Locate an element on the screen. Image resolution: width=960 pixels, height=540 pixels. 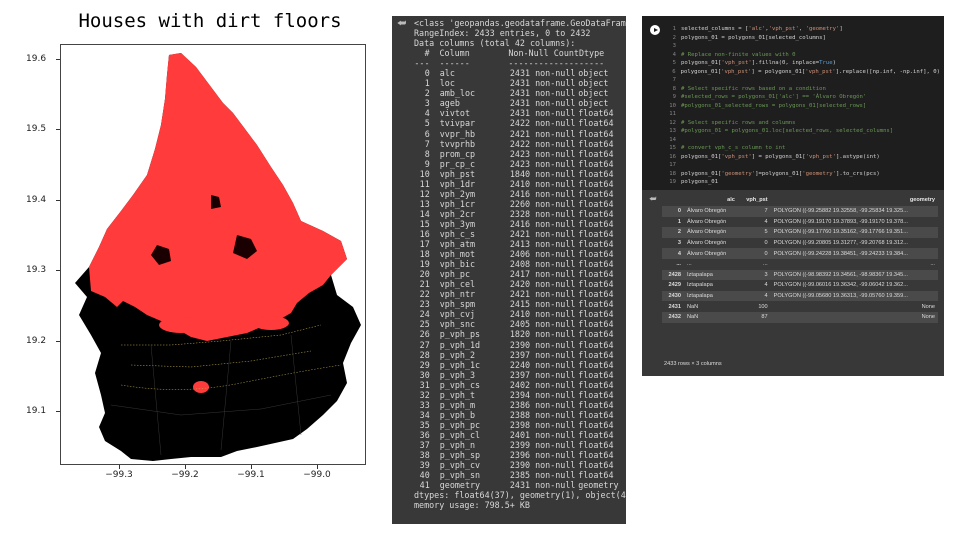
code-line: 14 is located at coordinates (803, 140).